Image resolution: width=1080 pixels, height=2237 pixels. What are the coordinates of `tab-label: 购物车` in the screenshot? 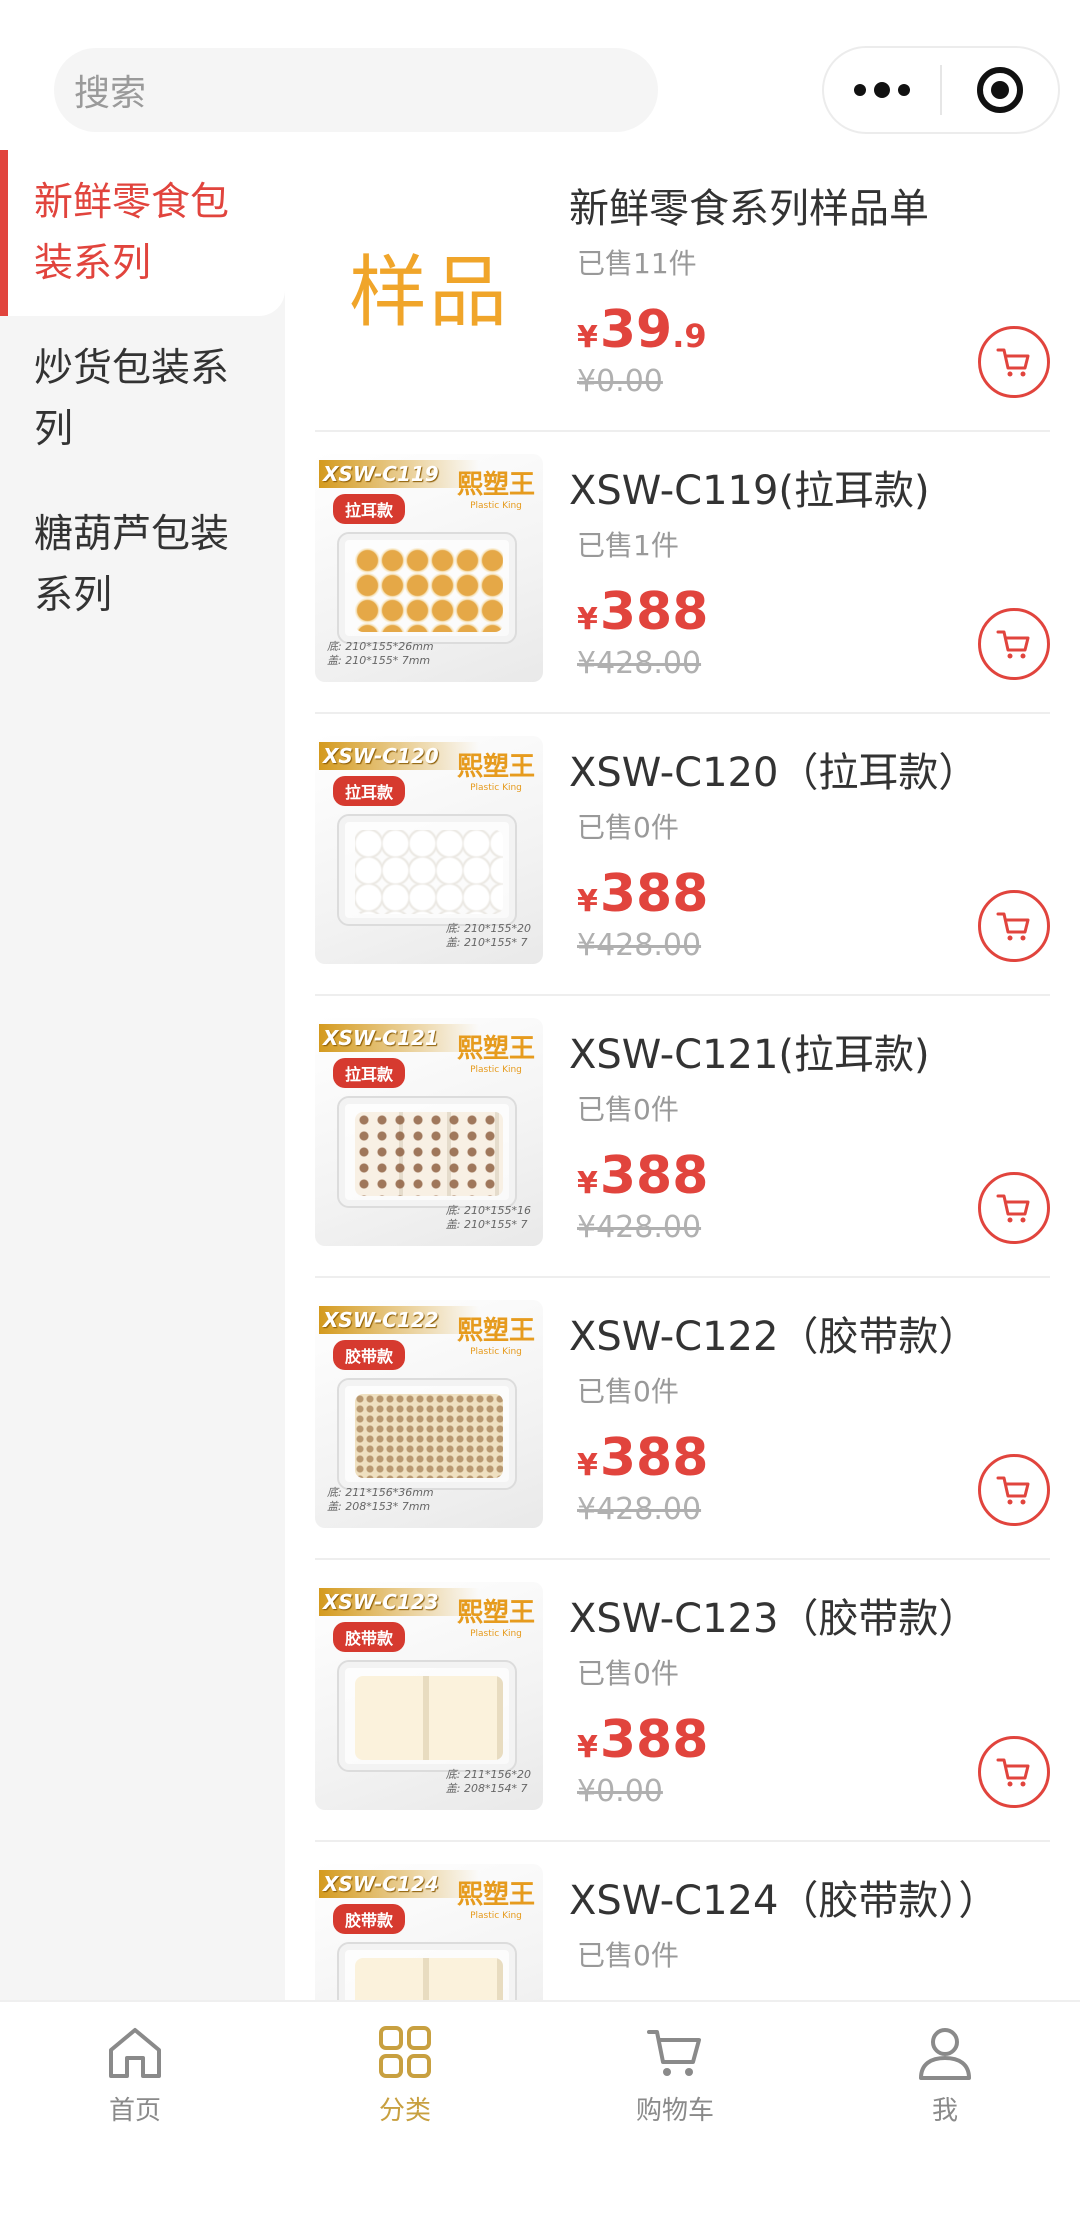 It's located at (674, 2111).